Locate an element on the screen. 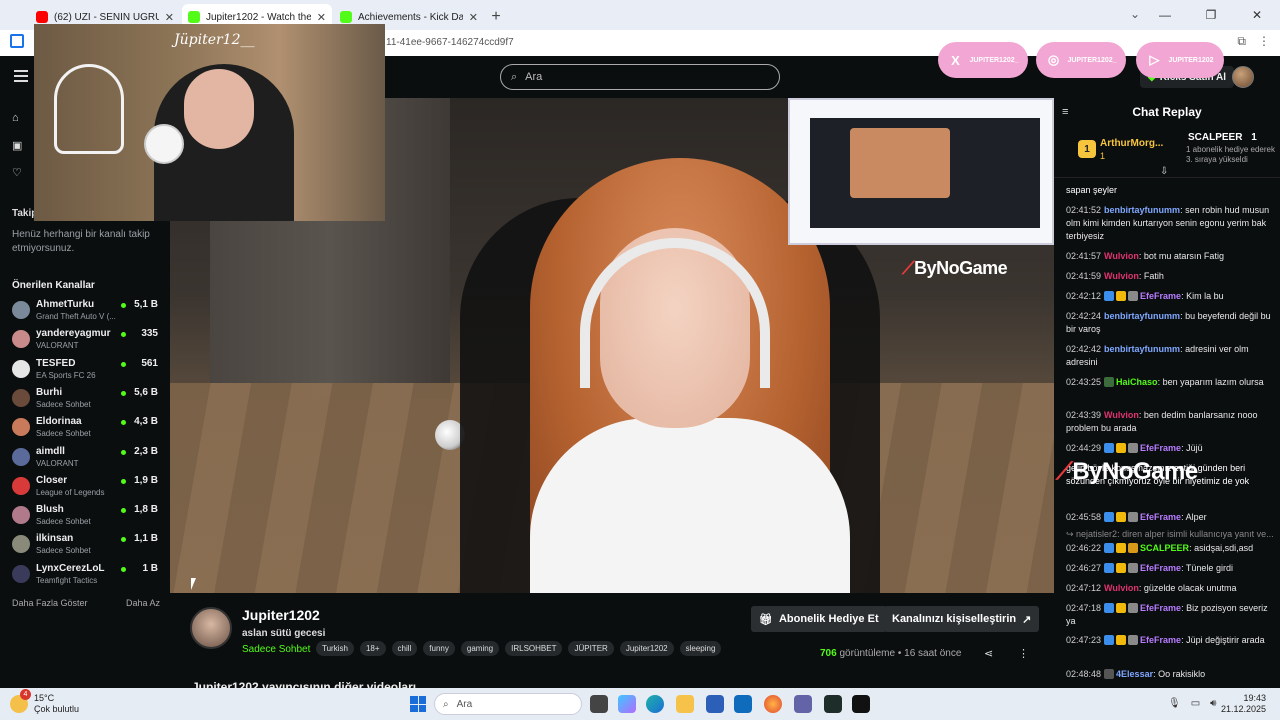 The height and width of the screenshot is (720, 1280). task-view-icon is located at coordinates (599, 704).